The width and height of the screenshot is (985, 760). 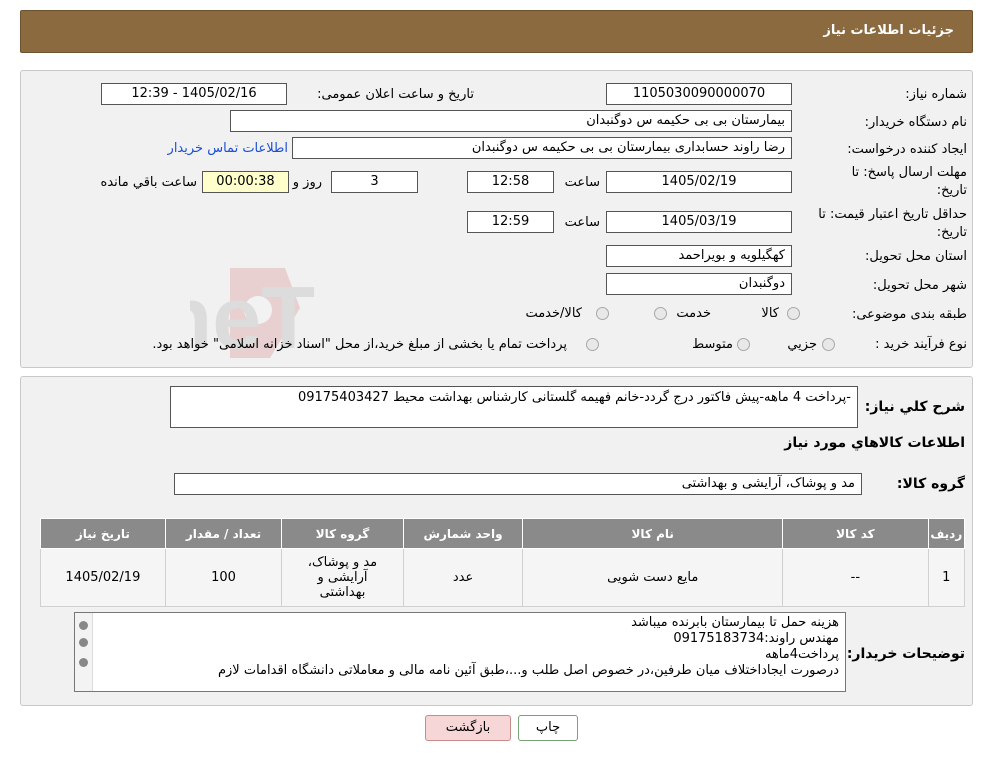 What do you see at coordinates (468, 728) in the screenshot?
I see `back-button: بازگشت` at bounding box center [468, 728].